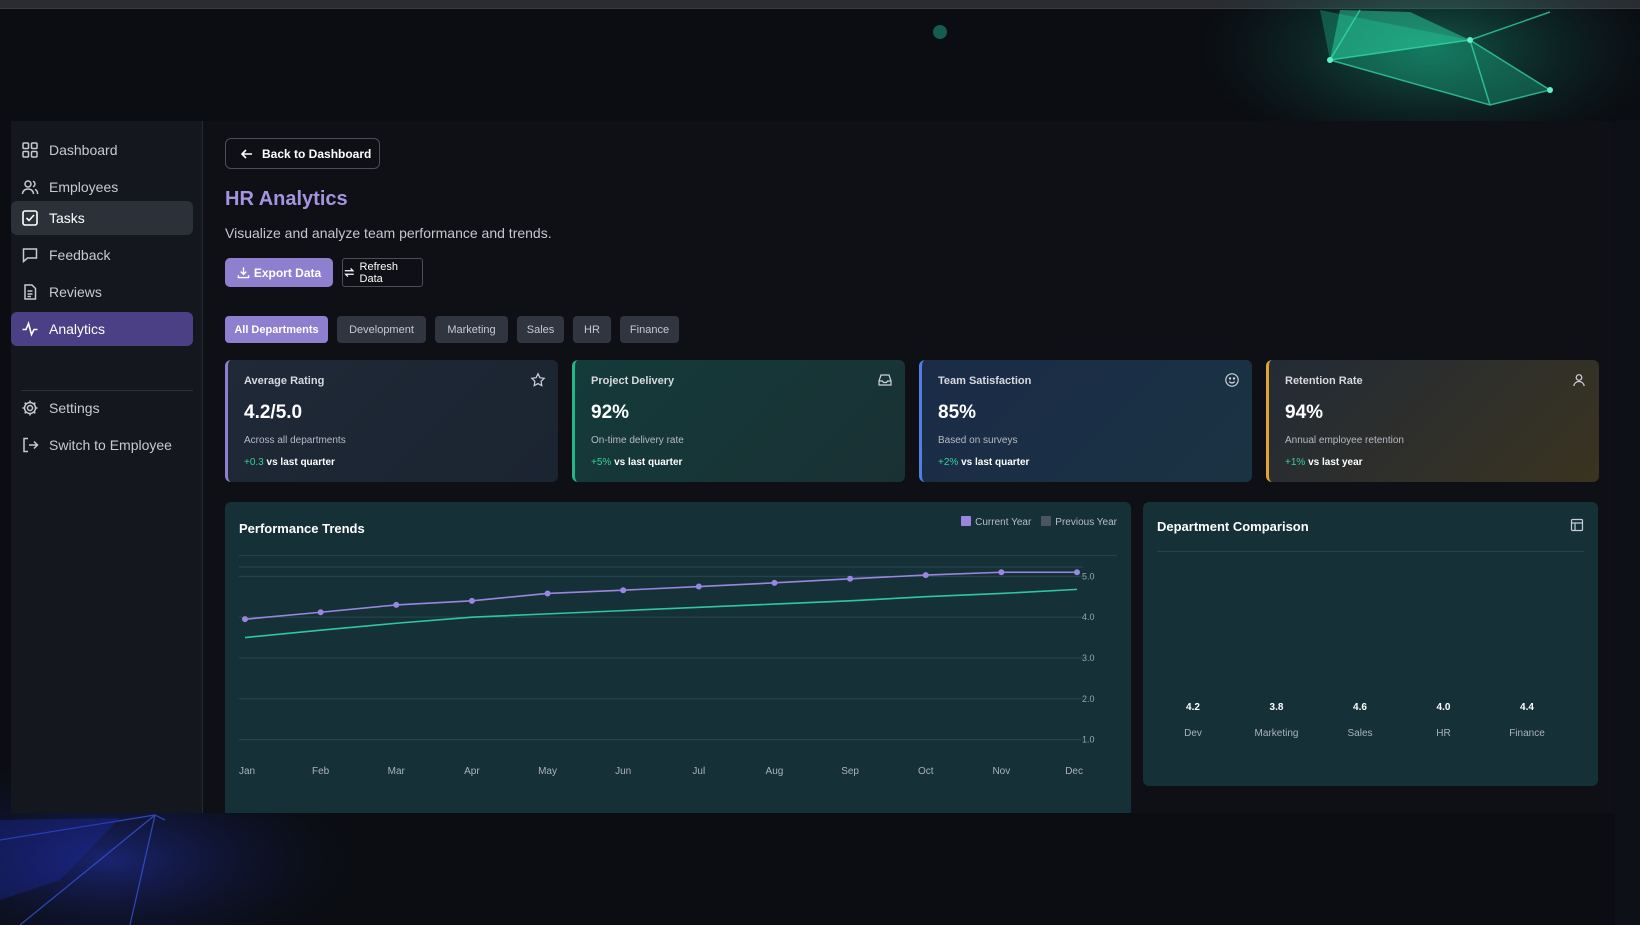 The height and width of the screenshot is (925, 1640). I want to click on bar-category-label: Finance, so click(1527, 733).